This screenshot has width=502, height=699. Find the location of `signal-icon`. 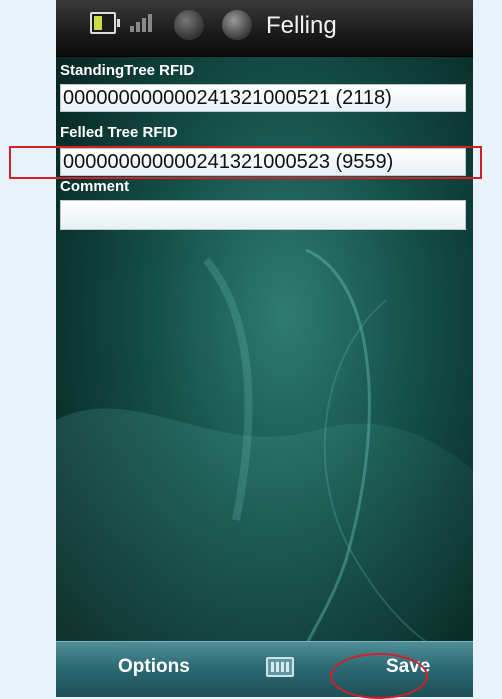

signal-icon is located at coordinates (142, 23).